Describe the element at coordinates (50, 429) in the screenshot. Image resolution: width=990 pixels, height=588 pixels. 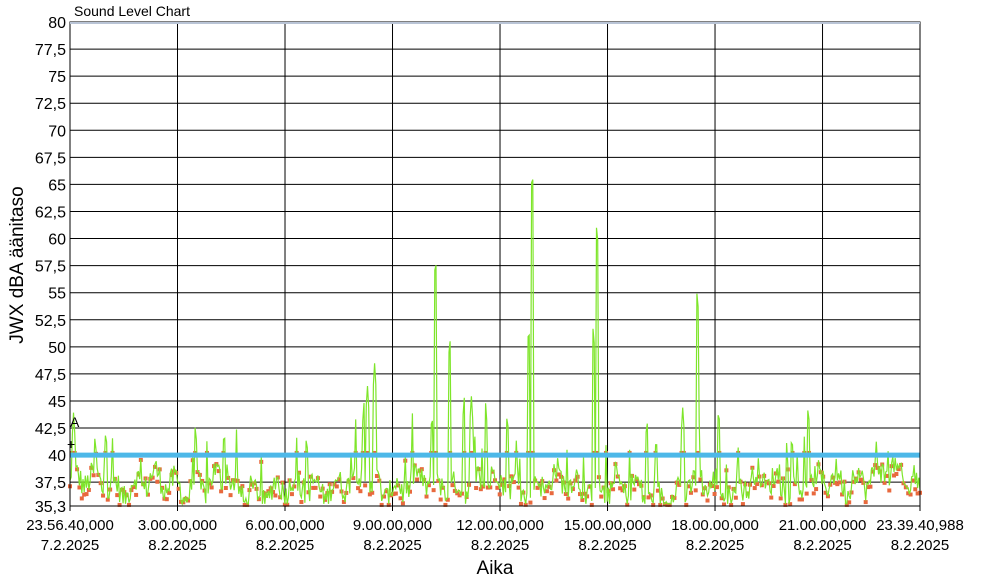
I see `y-tick-label: 42,5` at that location.